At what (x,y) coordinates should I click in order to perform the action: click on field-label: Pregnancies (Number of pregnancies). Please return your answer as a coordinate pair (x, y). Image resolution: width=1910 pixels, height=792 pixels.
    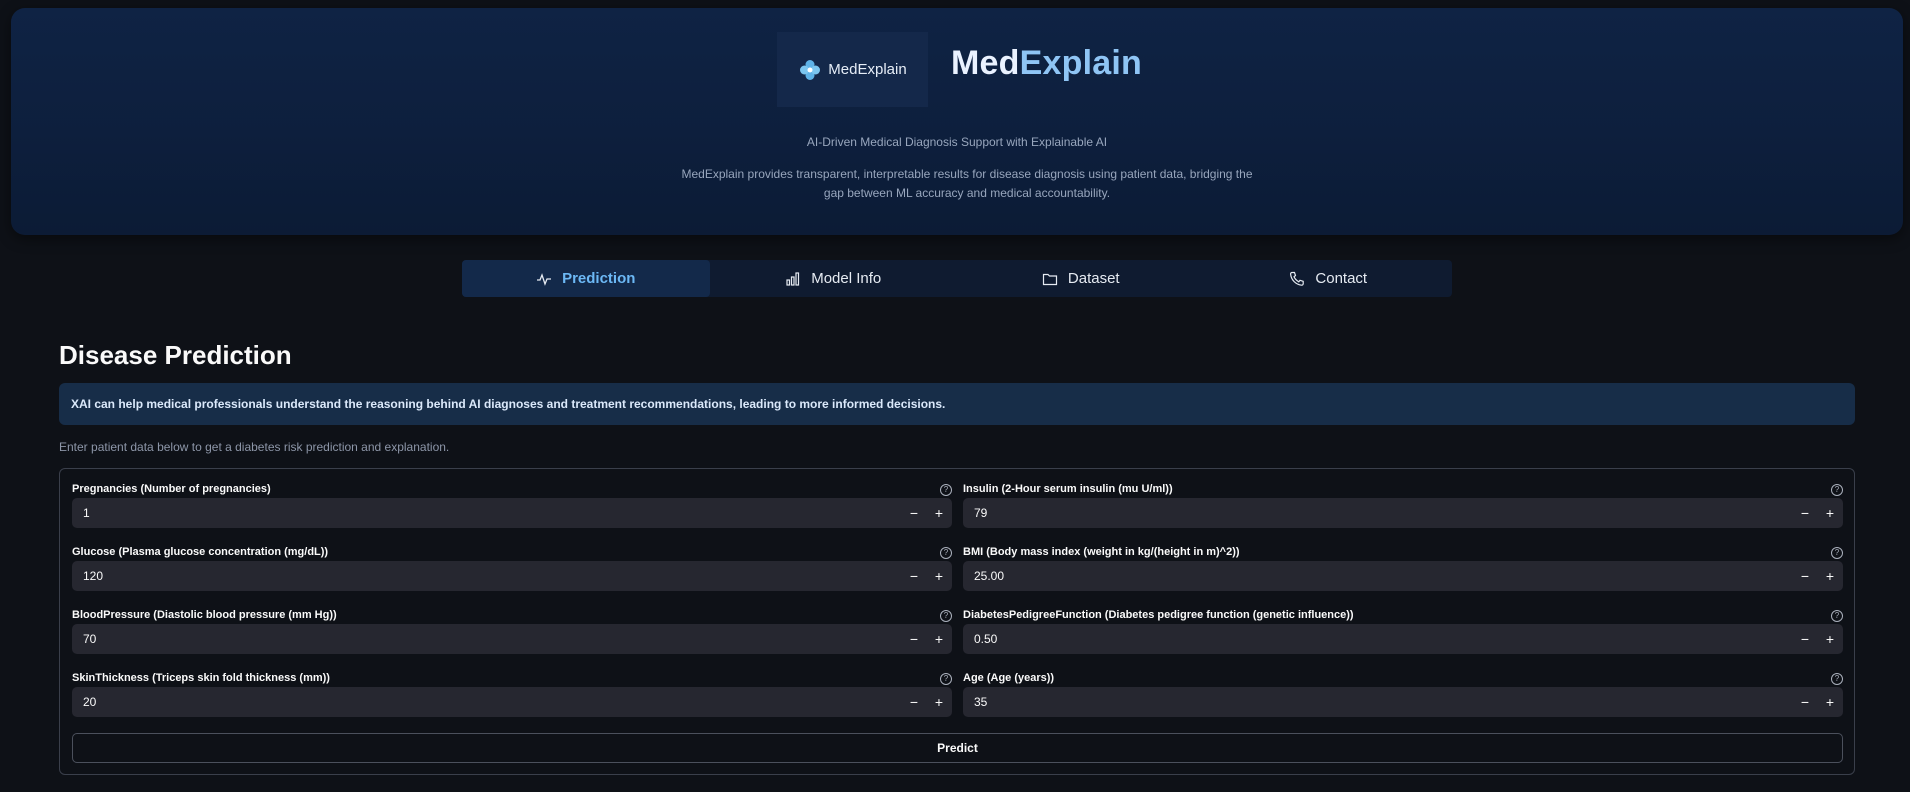
    Looking at the image, I should click on (171, 489).